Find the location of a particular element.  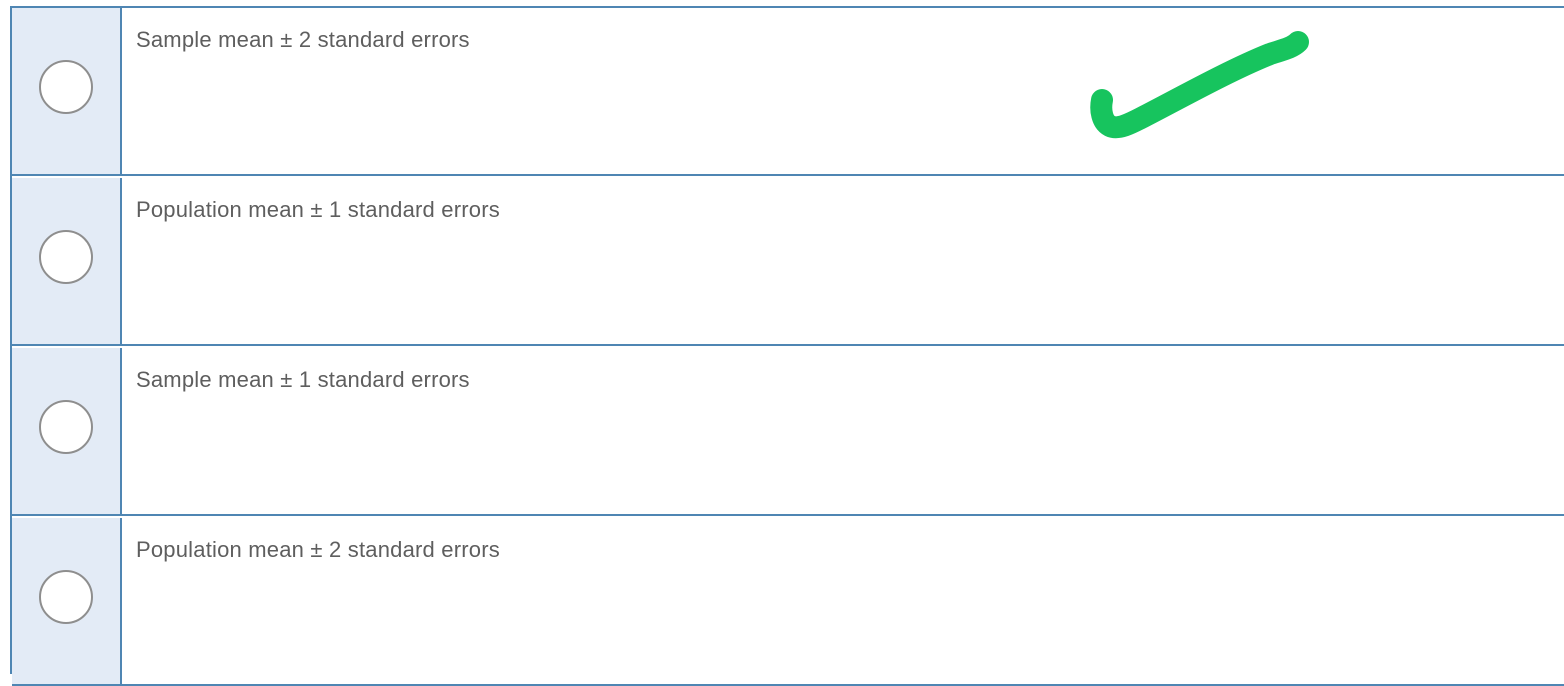

option-label: Population mean ± 1 standard errors is located at coordinates (318, 209).